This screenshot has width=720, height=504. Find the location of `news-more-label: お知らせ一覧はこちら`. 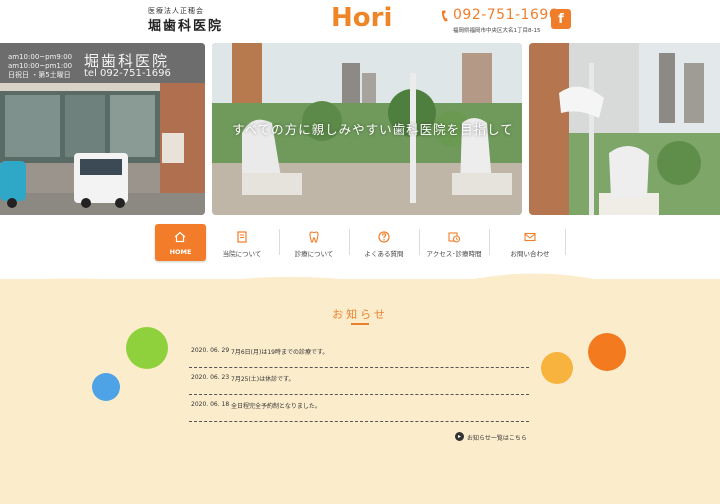

news-more-label: お知らせ一覧はこちら is located at coordinates (497, 438).